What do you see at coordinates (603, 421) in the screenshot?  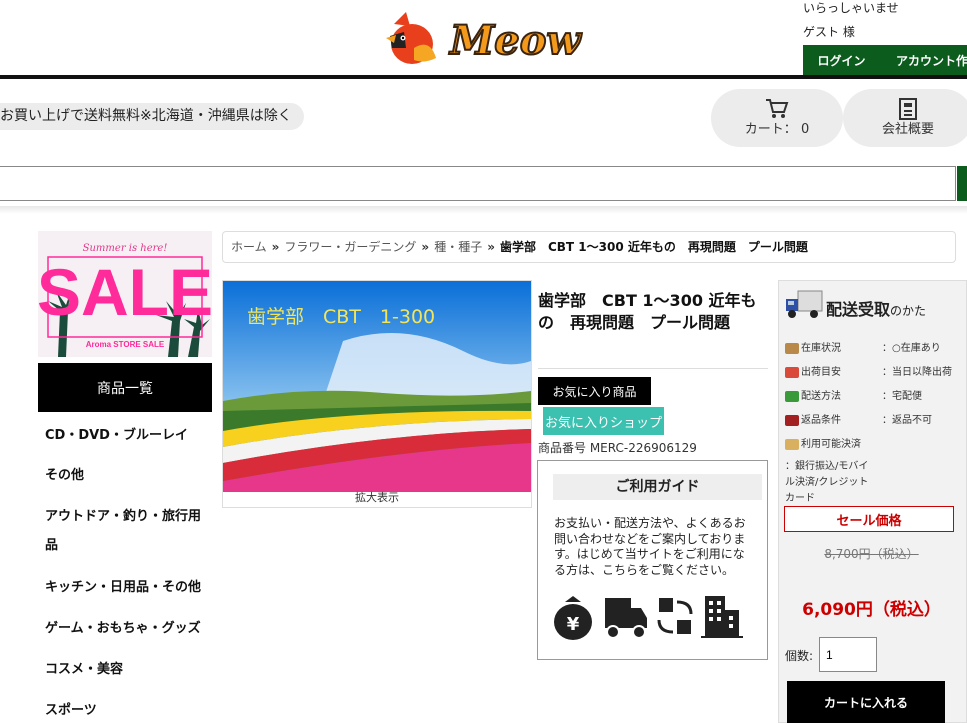 I see `favorite-shop-button: お気に入りショップ` at bounding box center [603, 421].